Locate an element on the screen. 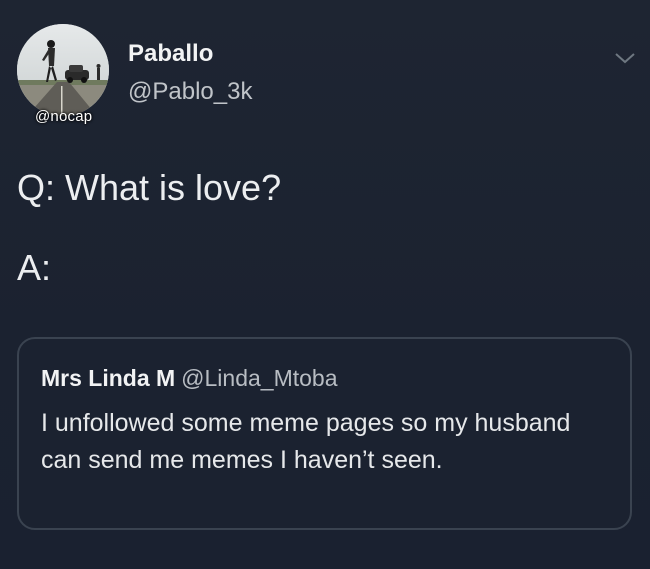  quoted-tweet-header: Mrs Linda M @Linda_Mtoba is located at coordinates (189, 378).